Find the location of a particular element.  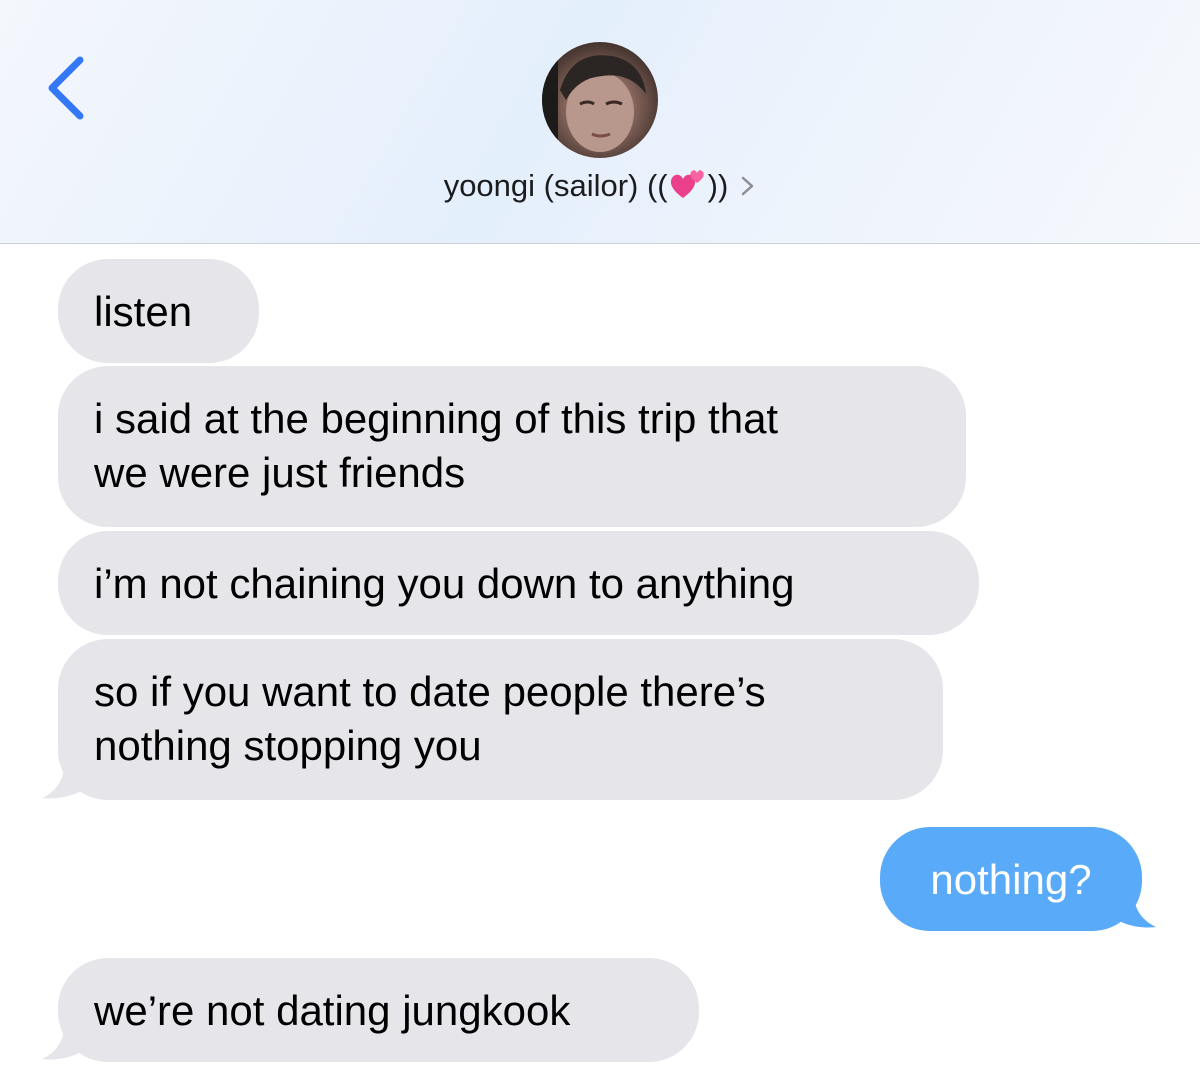

message-bubble-incoming: listen is located at coordinates (158, 311).